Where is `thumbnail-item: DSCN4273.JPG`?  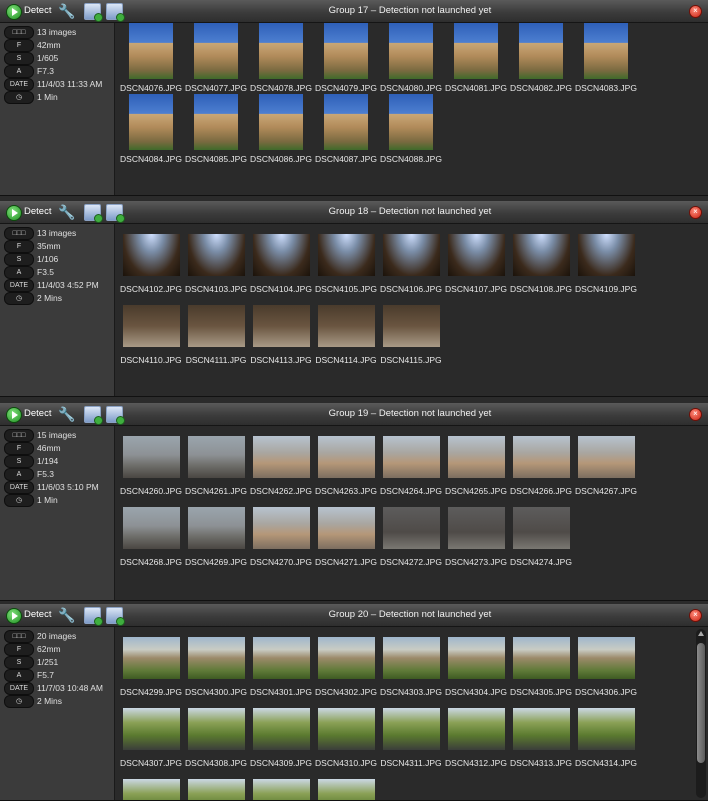
thumbnail-item: DSCN4273.JPG is located at coordinates (476, 533).